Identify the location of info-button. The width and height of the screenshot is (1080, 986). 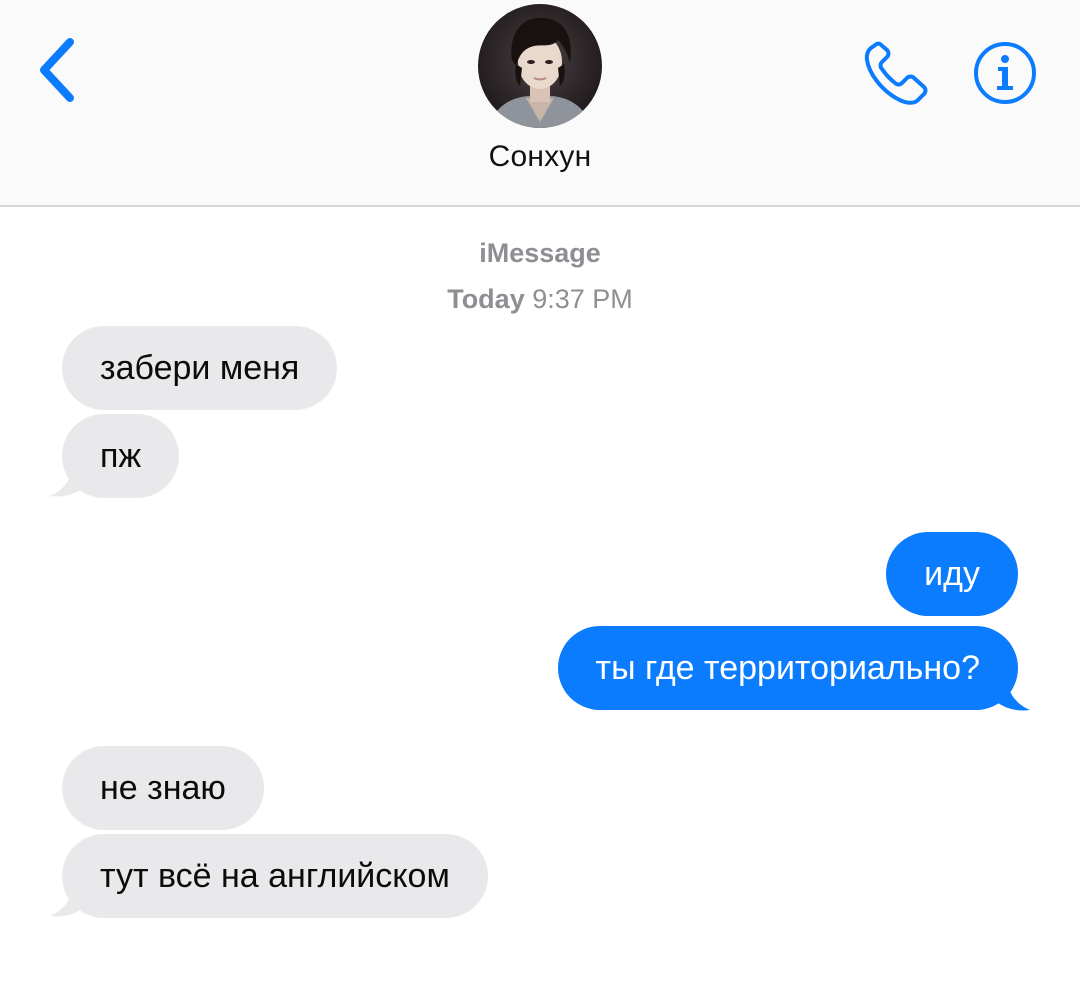
(1005, 73).